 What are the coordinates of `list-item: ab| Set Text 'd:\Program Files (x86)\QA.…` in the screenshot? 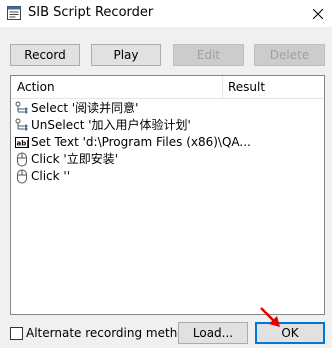 It's located at (165, 142).